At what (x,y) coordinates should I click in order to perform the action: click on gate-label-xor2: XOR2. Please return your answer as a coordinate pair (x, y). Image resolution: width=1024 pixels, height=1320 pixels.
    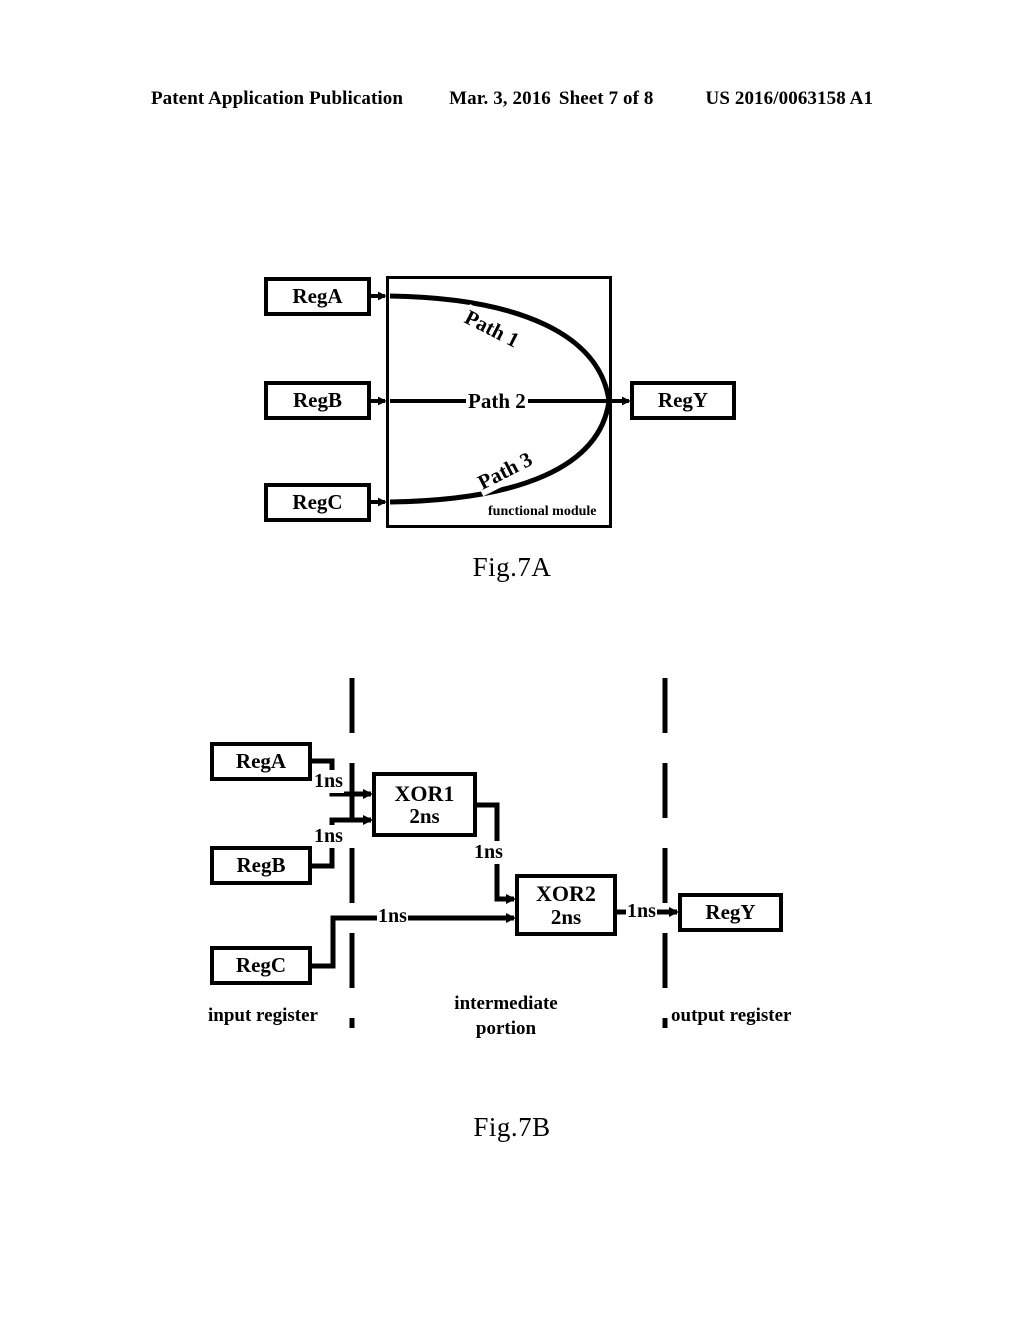
    Looking at the image, I should click on (566, 894).